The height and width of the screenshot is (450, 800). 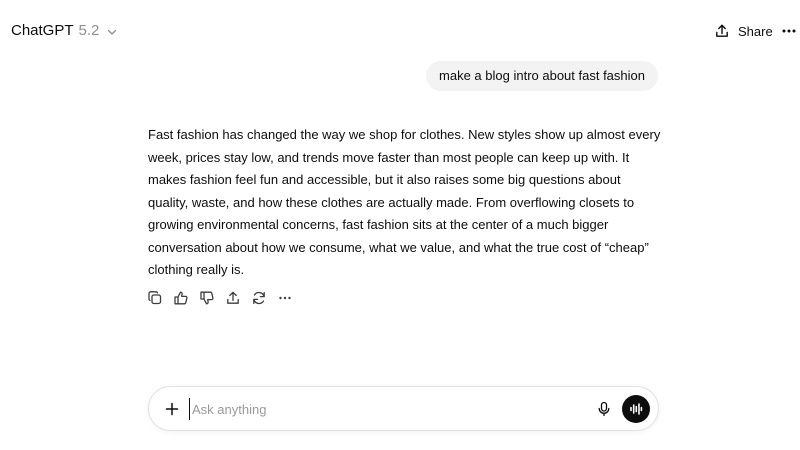 What do you see at coordinates (112, 32) in the screenshot?
I see `chevron-down-icon` at bounding box center [112, 32].